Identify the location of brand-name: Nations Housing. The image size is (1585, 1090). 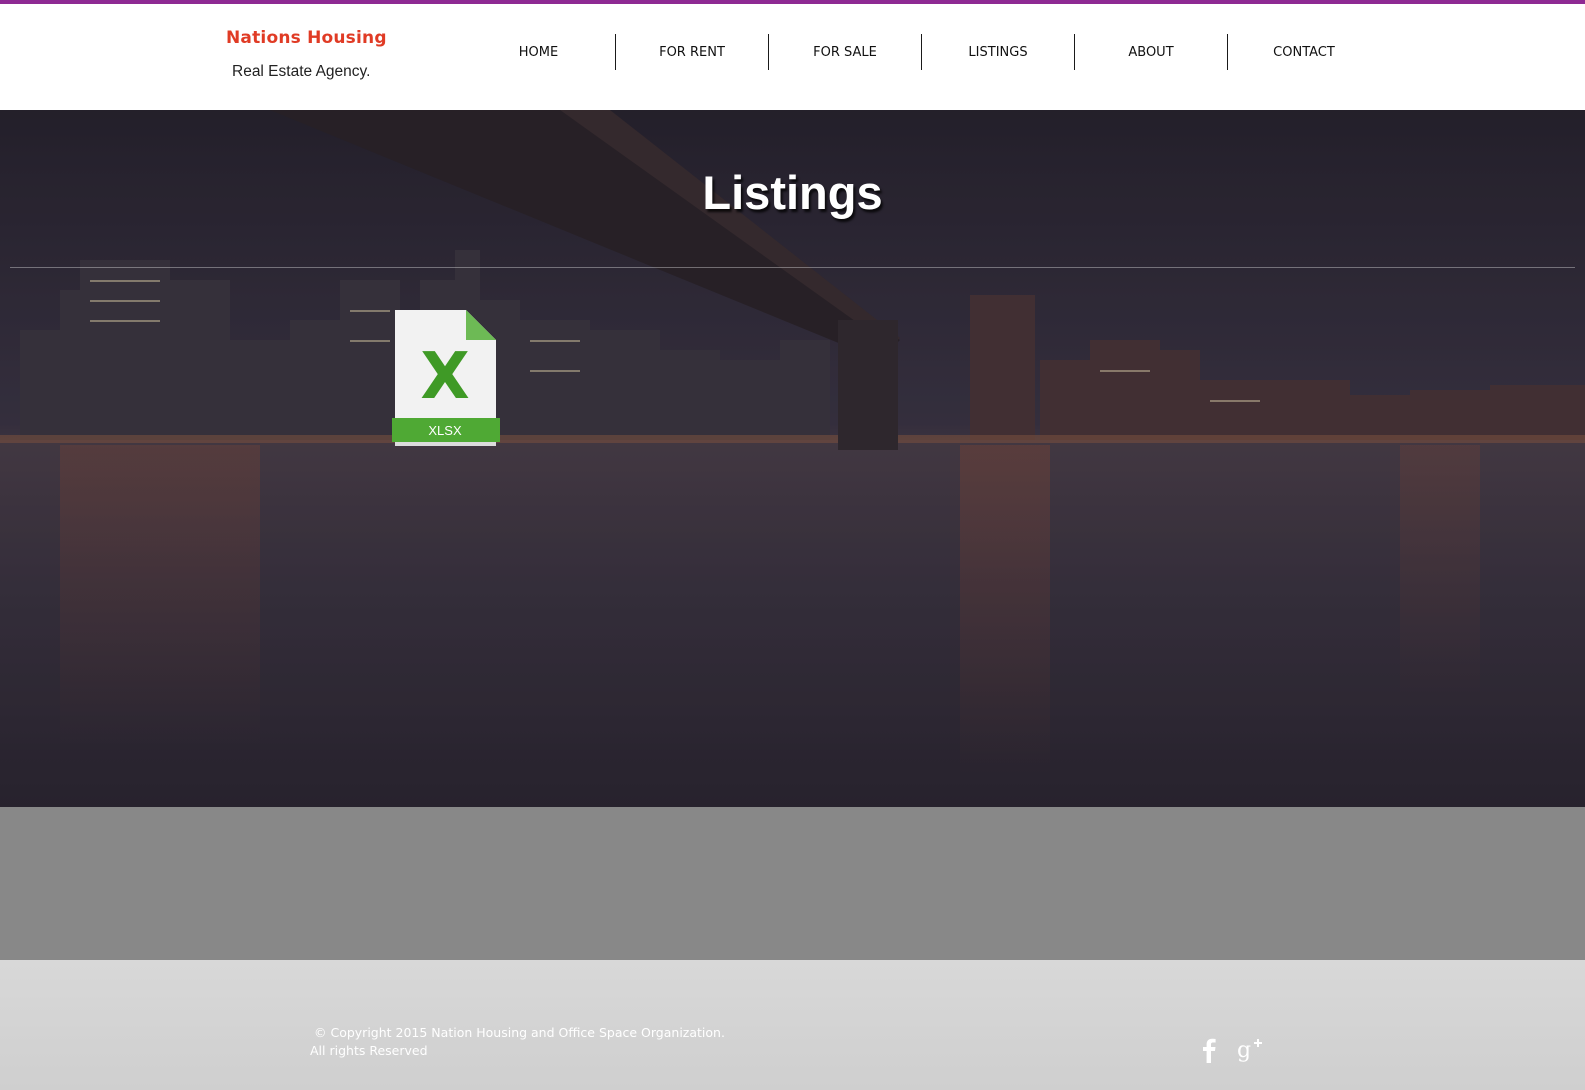
(306, 38).